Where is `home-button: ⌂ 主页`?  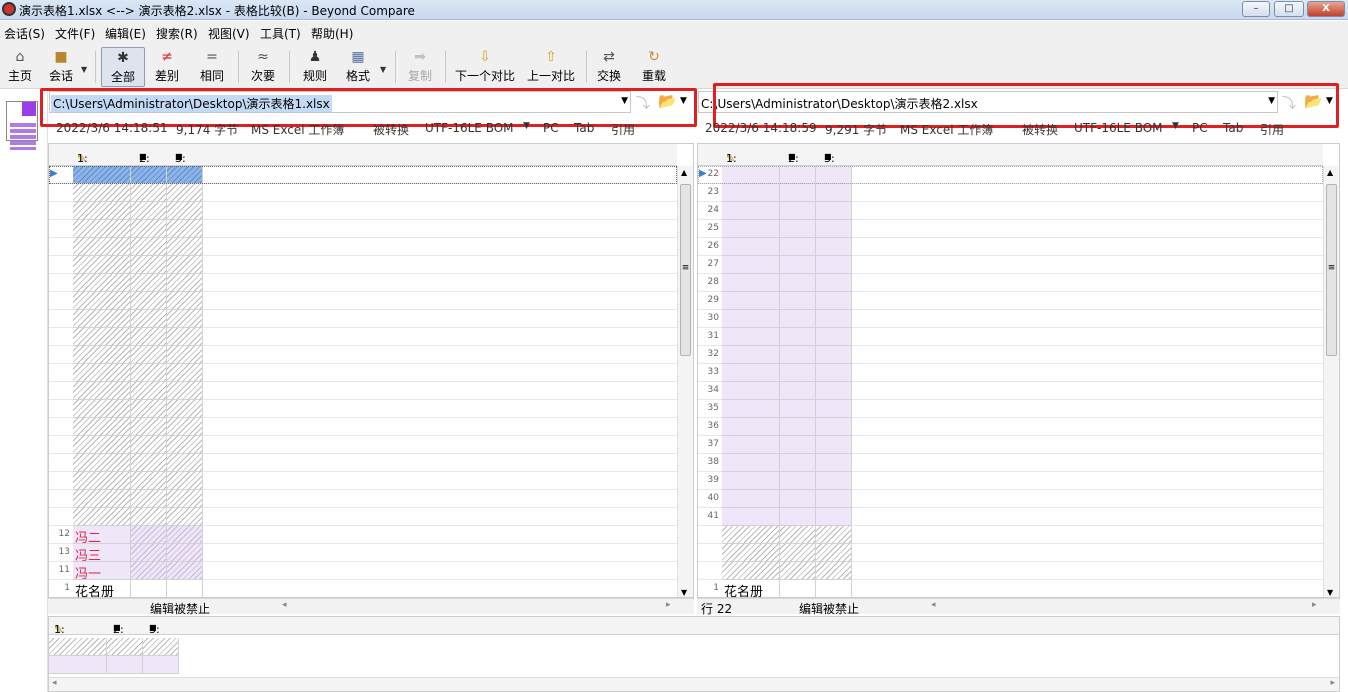
home-button: ⌂ 主页 is located at coordinates (20, 67).